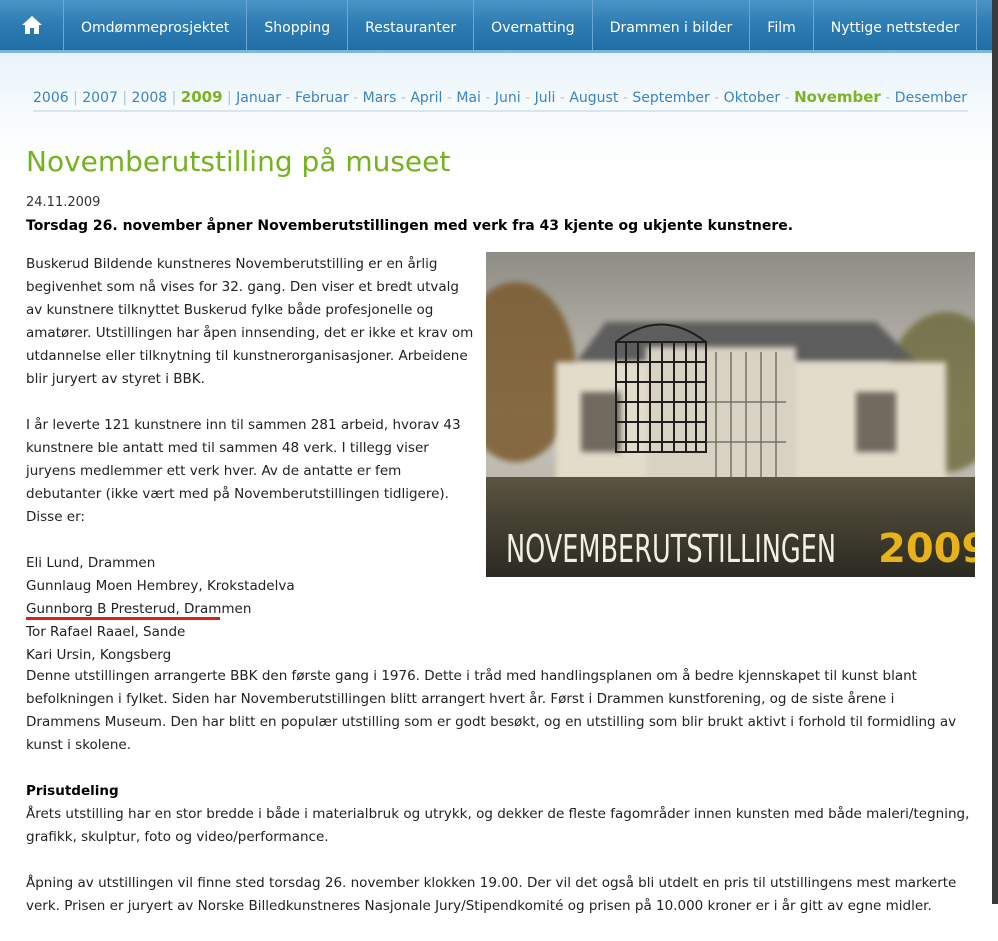  What do you see at coordinates (123, 618) in the screenshot?
I see `red-underline-annotation` at bounding box center [123, 618].